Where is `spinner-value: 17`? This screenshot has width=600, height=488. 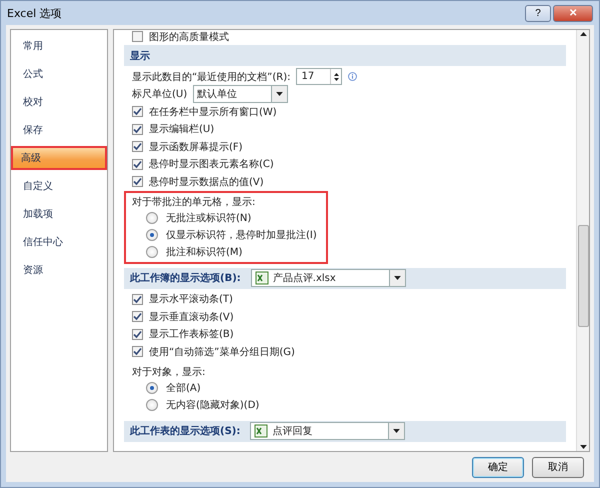 spinner-value: 17 is located at coordinates (307, 76).